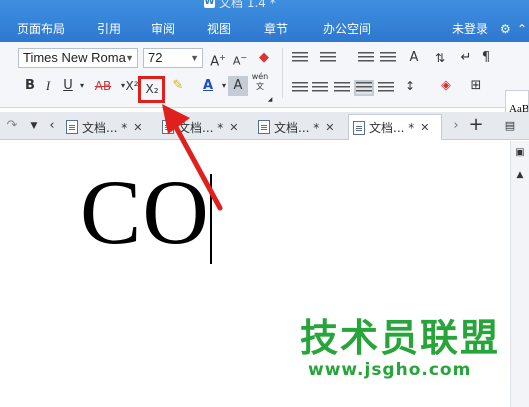 This screenshot has width=529, height=407. Describe the element at coordinates (264, 58) in the screenshot. I see `clear-format-icon: ◆` at that location.